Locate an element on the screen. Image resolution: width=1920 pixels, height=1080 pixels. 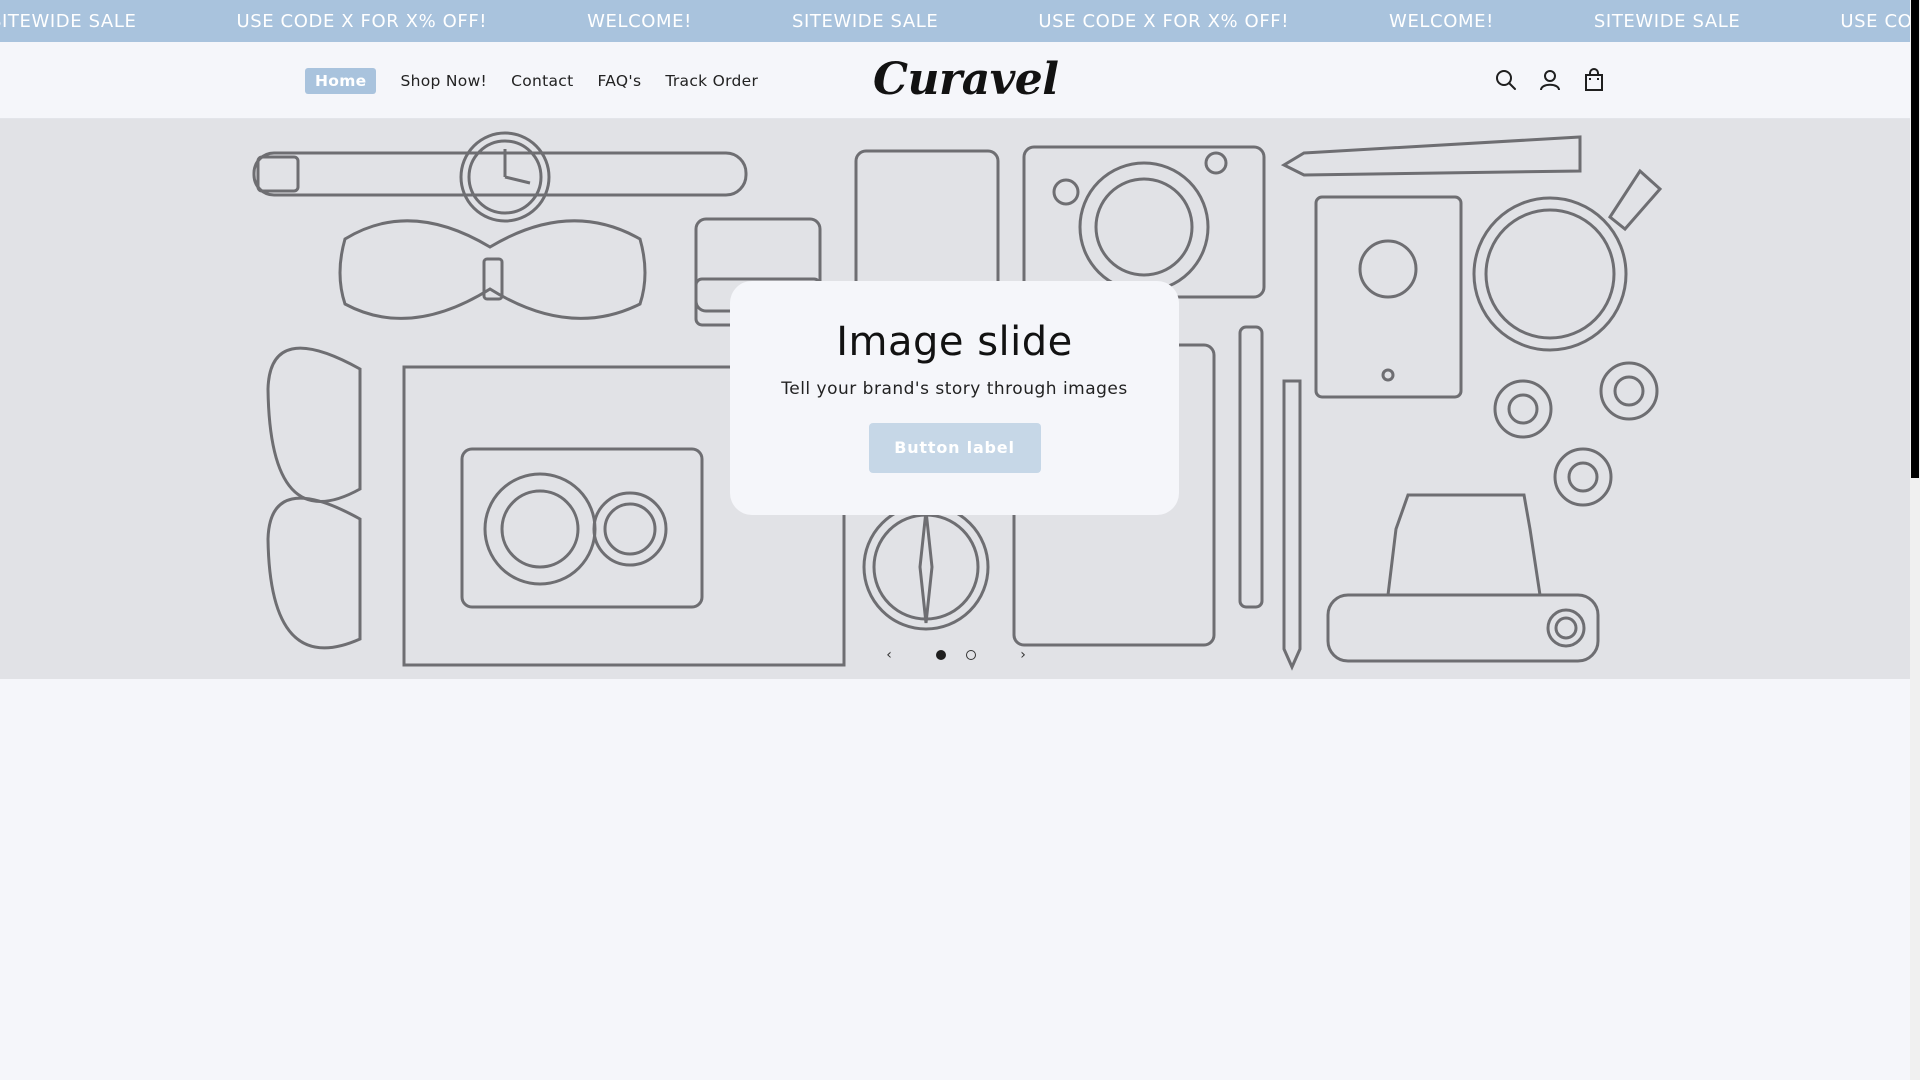
slide-cta-button: Button label is located at coordinates (954, 448).